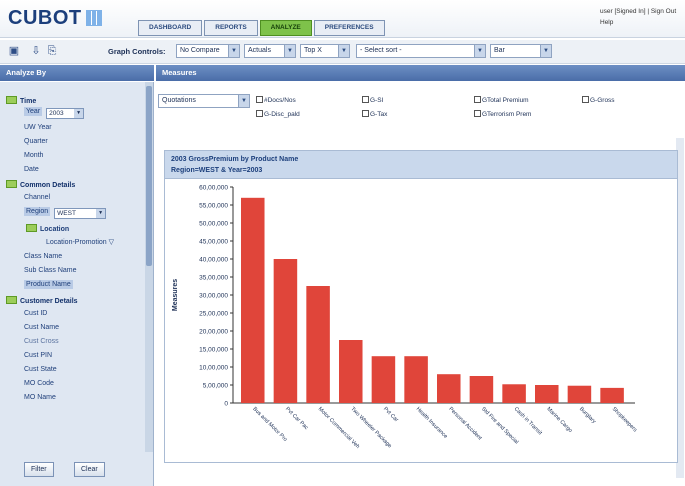 The width and height of the screenshot is (685, 486). I want to click on year-select: 2003 ▼, so click(65, 113).